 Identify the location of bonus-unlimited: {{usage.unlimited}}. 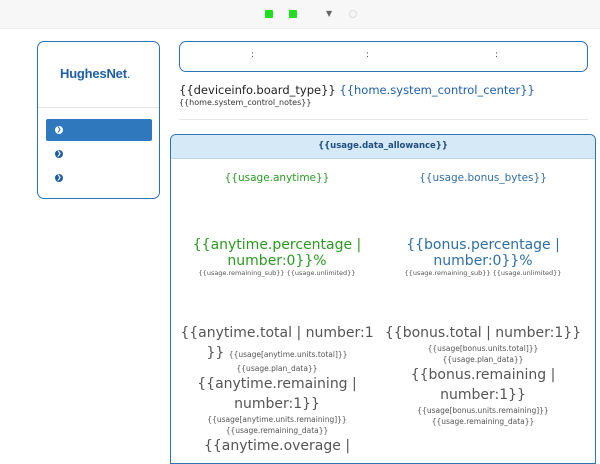
(527, 273).